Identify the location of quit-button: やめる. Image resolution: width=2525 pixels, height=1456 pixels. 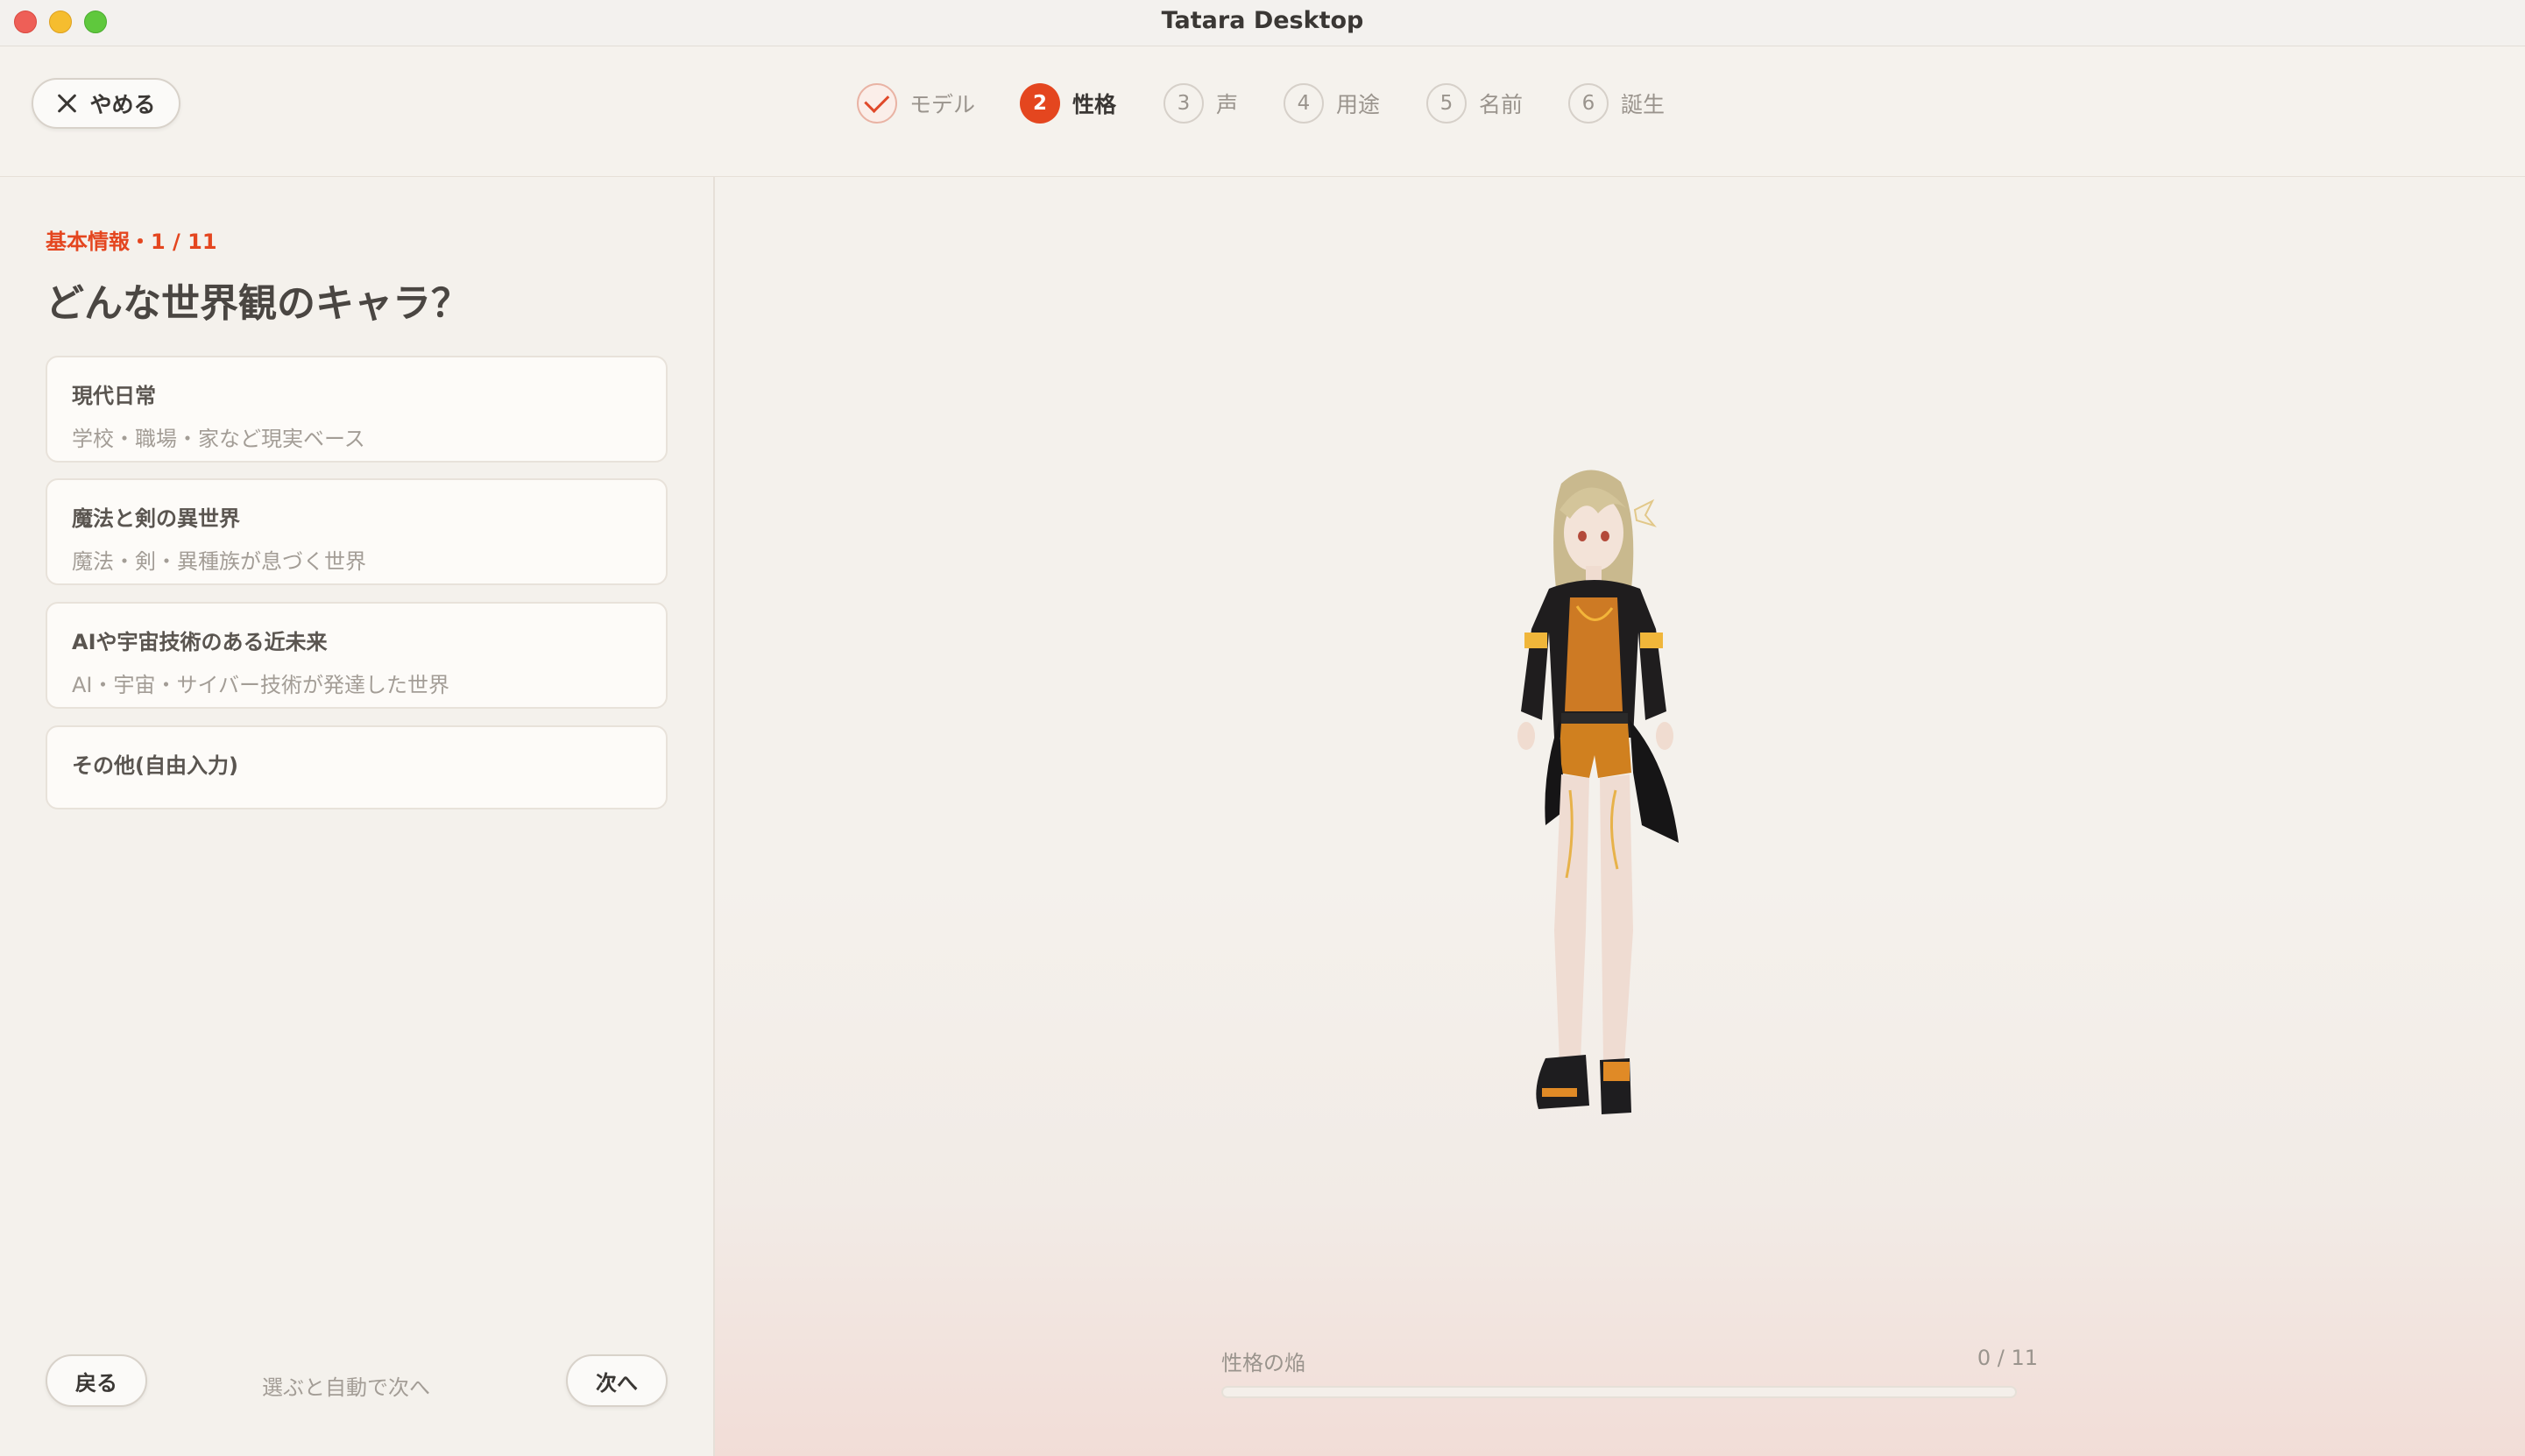
(106, 103).